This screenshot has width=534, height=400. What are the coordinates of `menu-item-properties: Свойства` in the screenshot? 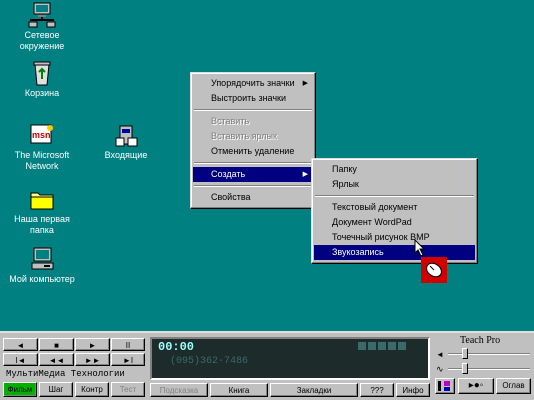 It's located at (253, 197).